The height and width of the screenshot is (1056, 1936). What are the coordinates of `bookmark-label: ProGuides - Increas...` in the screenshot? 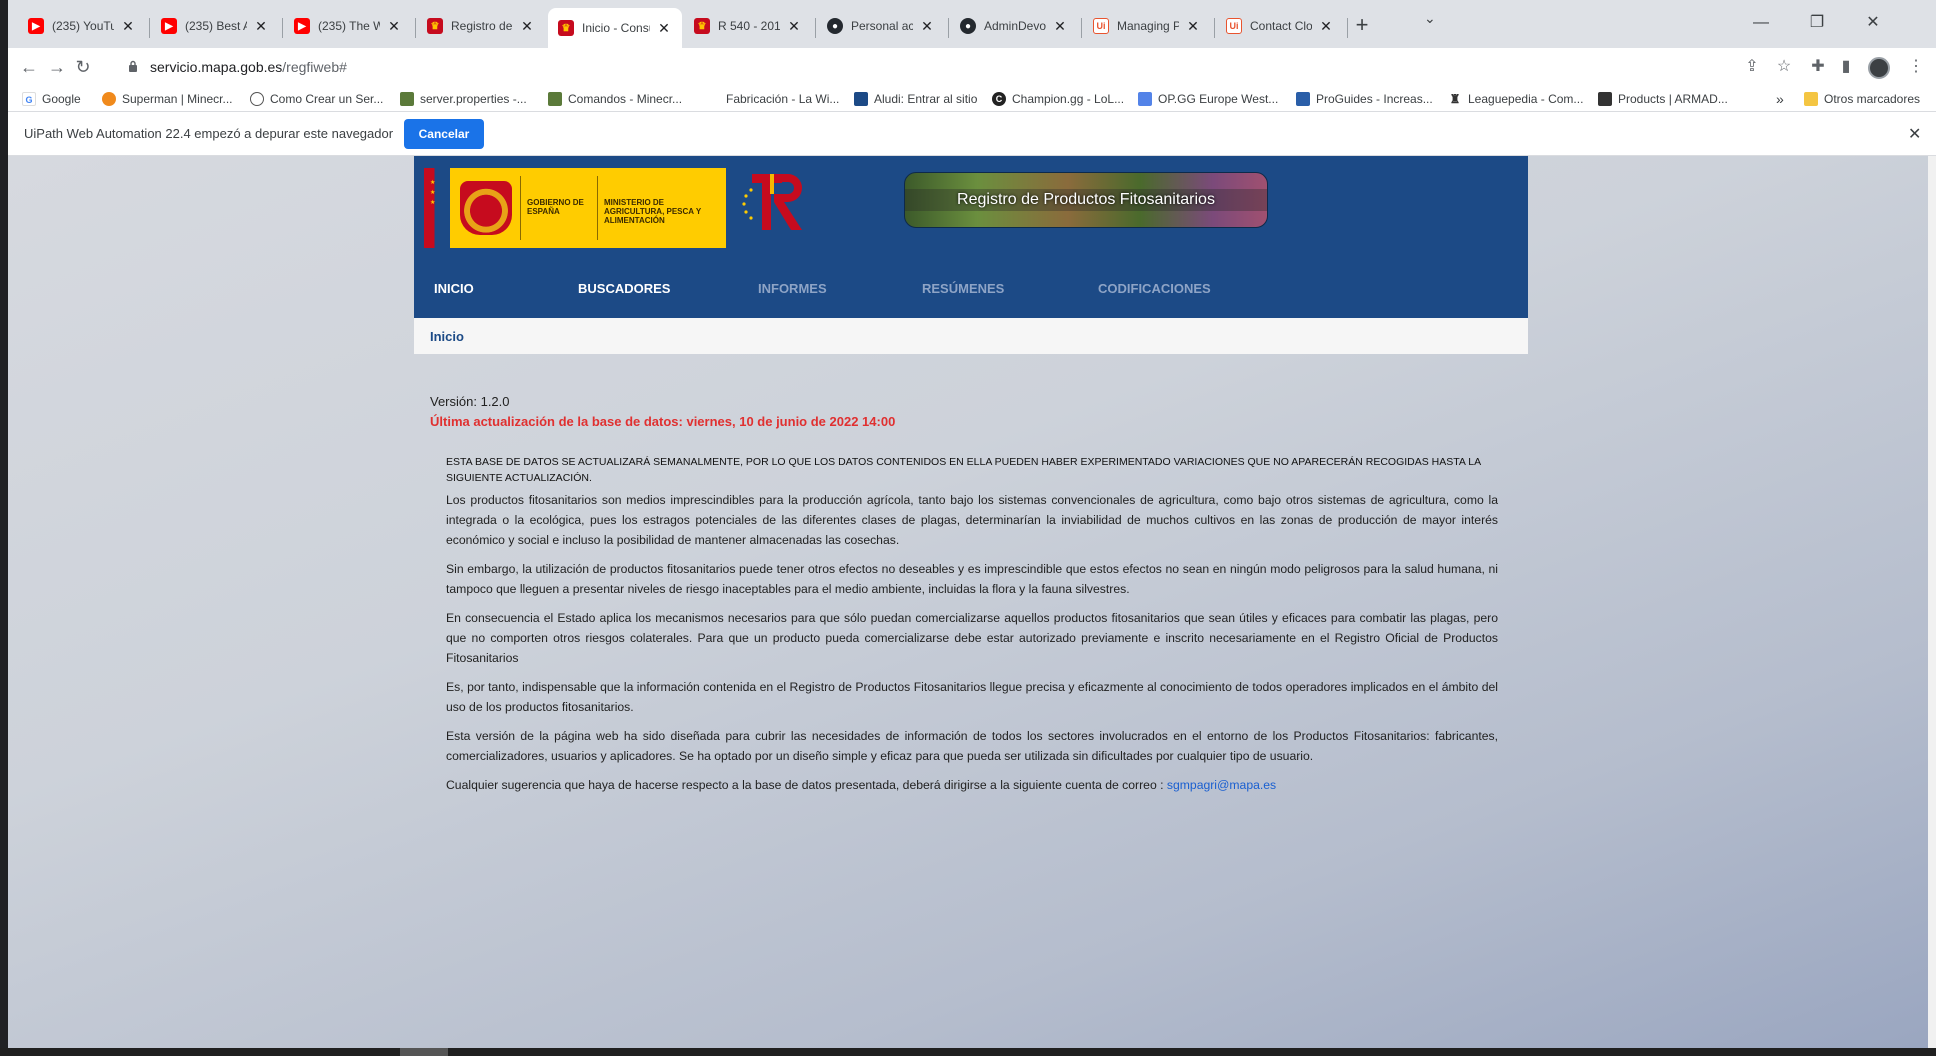 It's located at (1374, 99).